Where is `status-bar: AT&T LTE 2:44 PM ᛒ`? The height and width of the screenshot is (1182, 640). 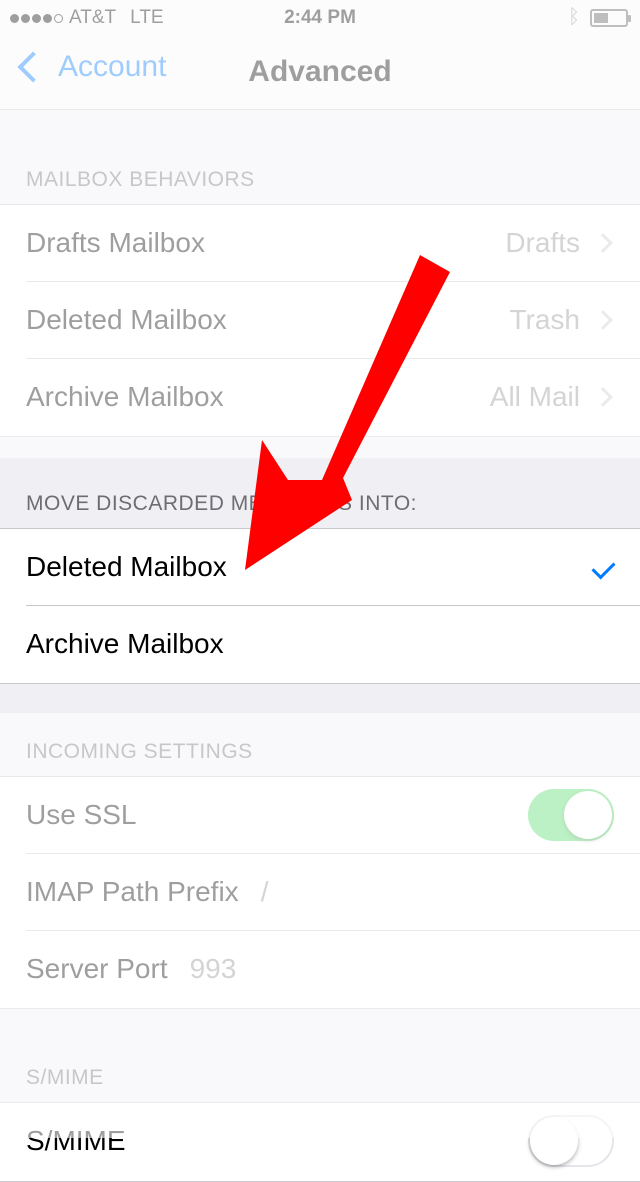 status-bar: AT&T LTE 2:44 PM ᛒ is located at coordinates (320, 18).